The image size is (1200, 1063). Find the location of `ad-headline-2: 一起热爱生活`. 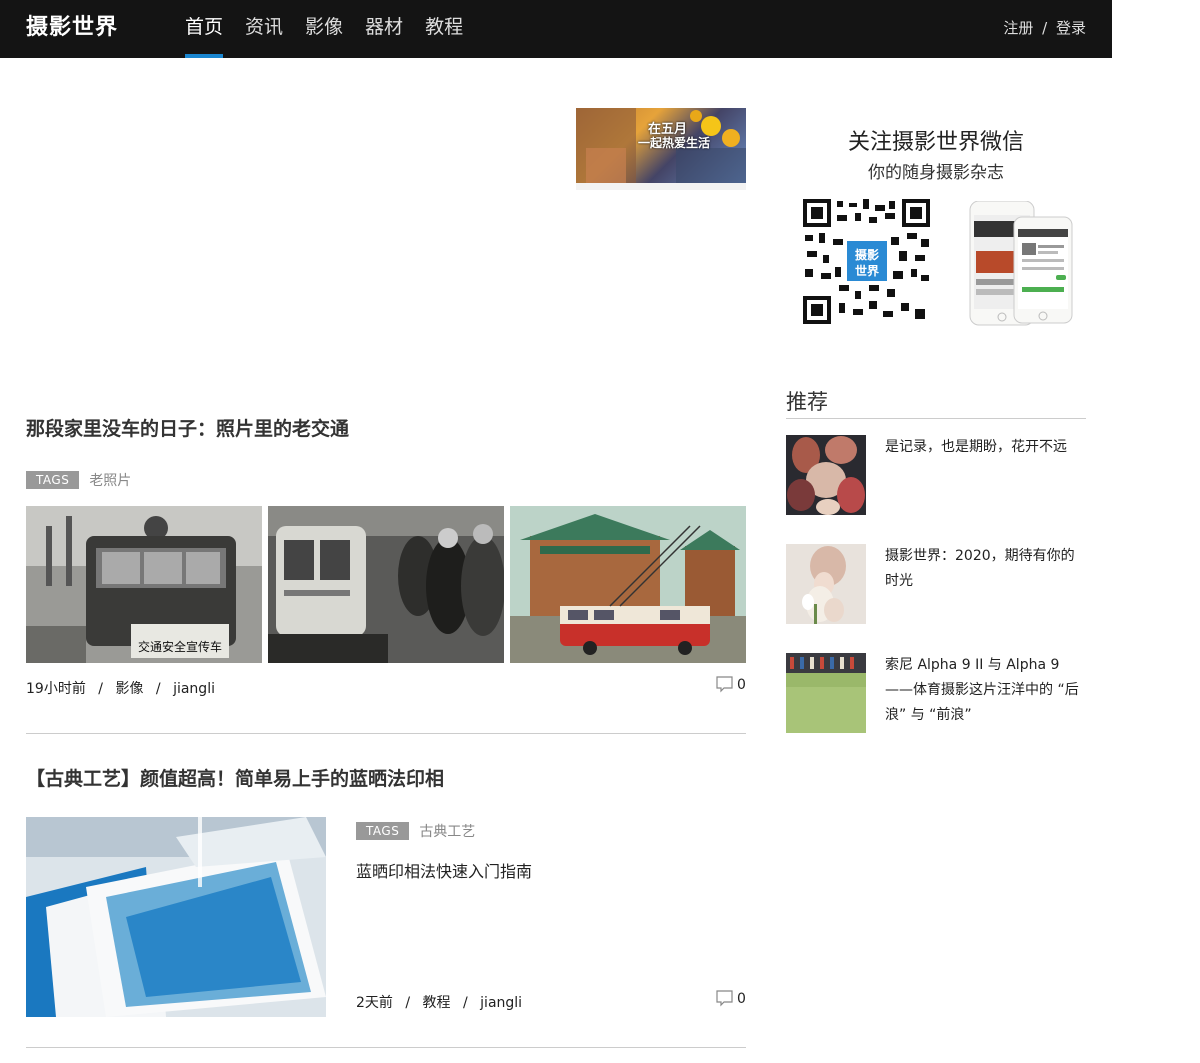

ad-headline-2: 一起热爱生活 is located at coordinates (674, 143).